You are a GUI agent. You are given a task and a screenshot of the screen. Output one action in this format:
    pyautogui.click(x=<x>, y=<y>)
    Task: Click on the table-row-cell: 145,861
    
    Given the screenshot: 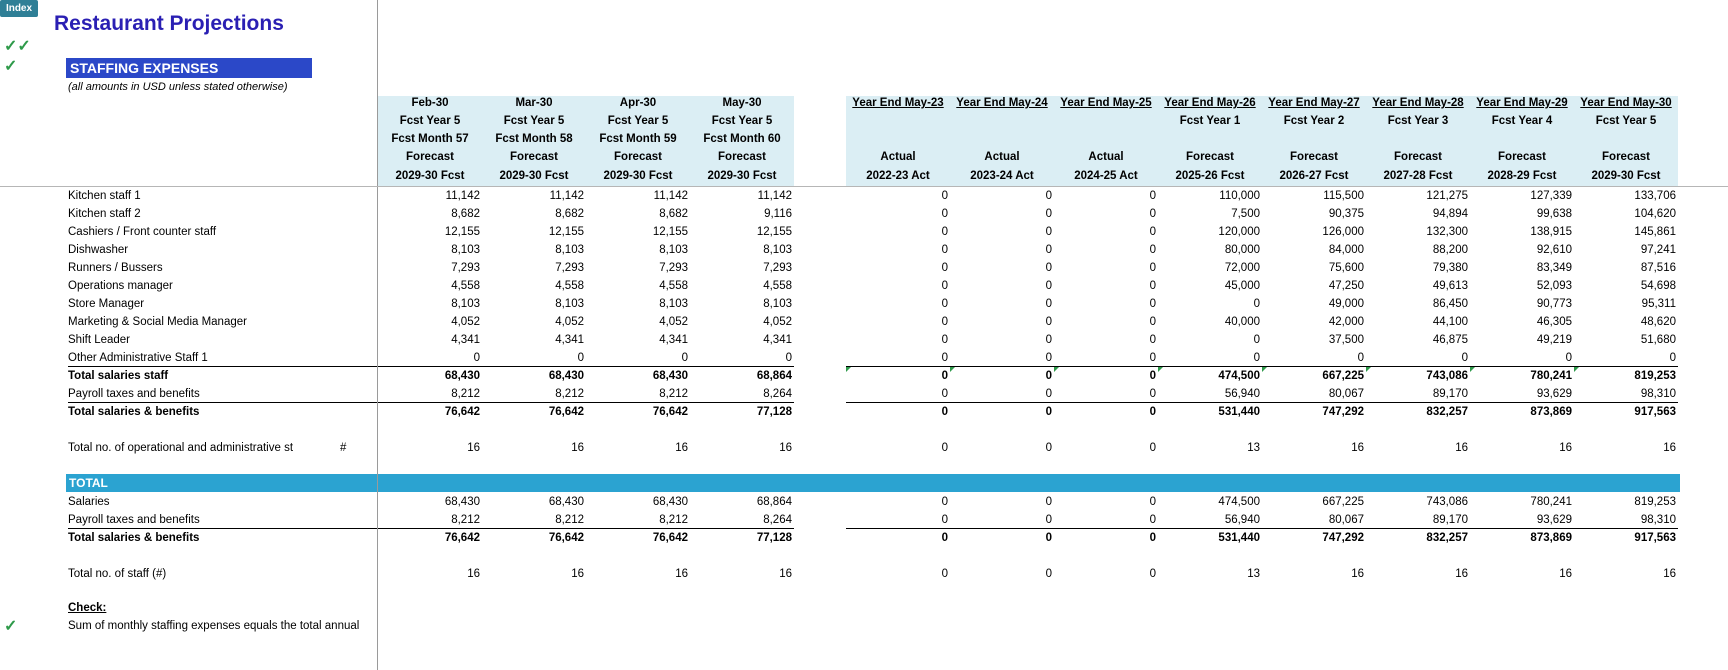 What is the action you would take?
    pyautogui.click(x=1626, y=232)
    